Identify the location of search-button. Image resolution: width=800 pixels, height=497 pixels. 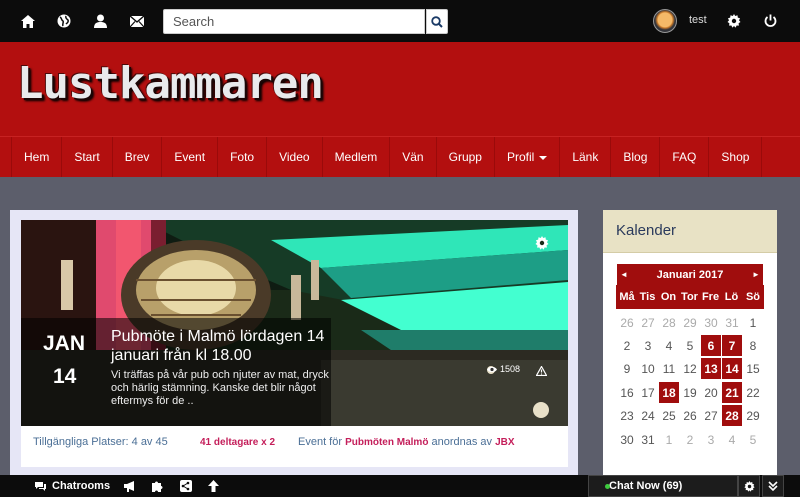
(437, 21).